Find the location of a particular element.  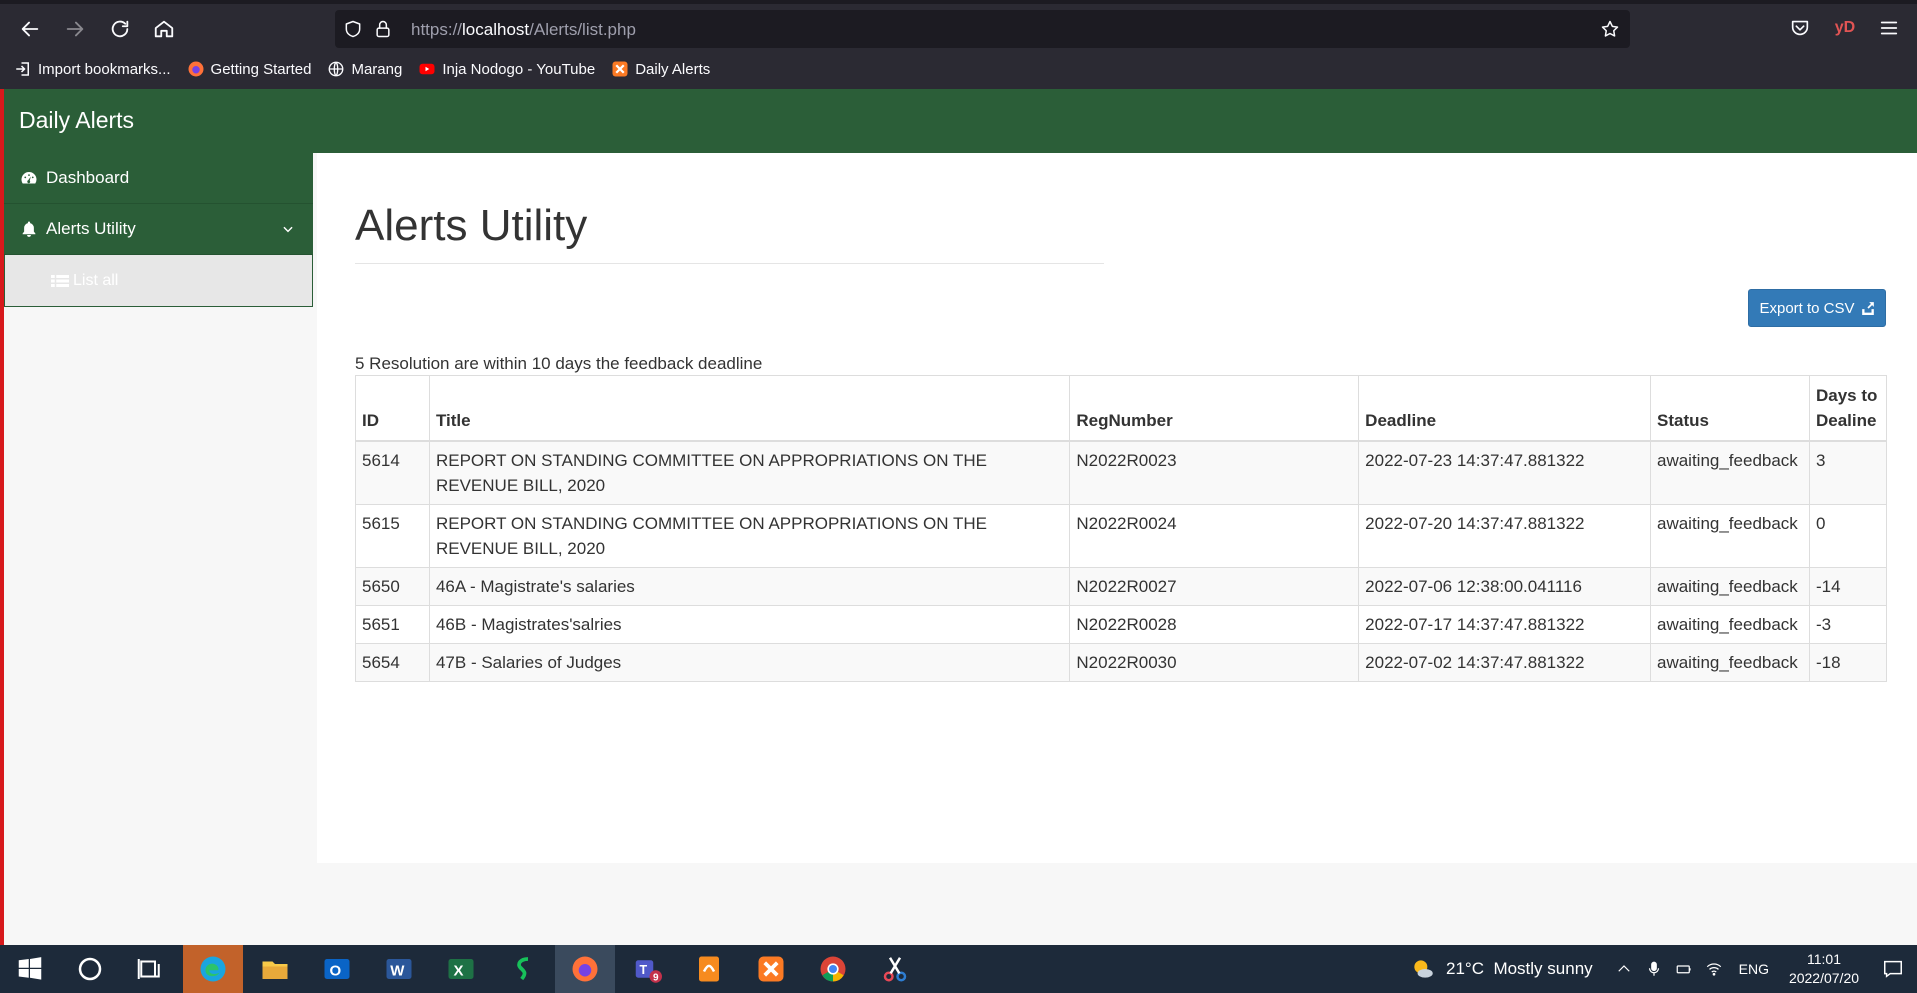

sidebar-item-alerts-utility: Alerts Utility is located at coordinates (158, 229).